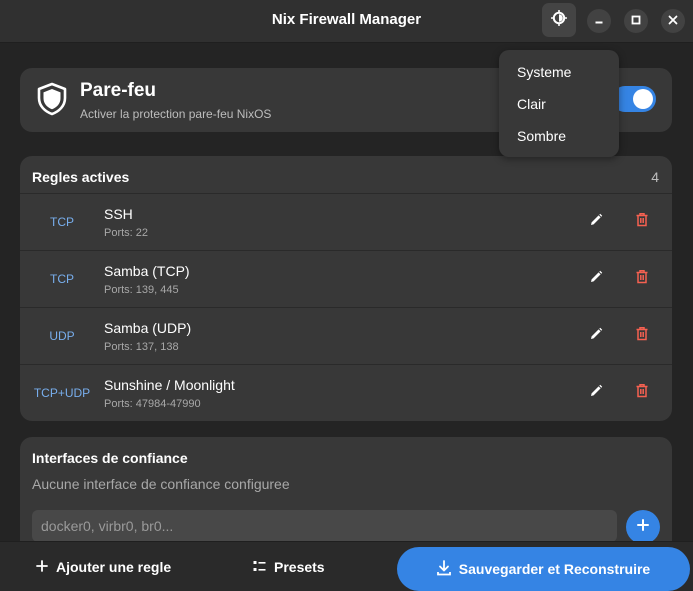 The height and width of the screenshot is (591, 693). Describe the element at coordinates (346, 221) in the screenshot. I see `rule-row: TCP SSH Ports: 22` at that location.